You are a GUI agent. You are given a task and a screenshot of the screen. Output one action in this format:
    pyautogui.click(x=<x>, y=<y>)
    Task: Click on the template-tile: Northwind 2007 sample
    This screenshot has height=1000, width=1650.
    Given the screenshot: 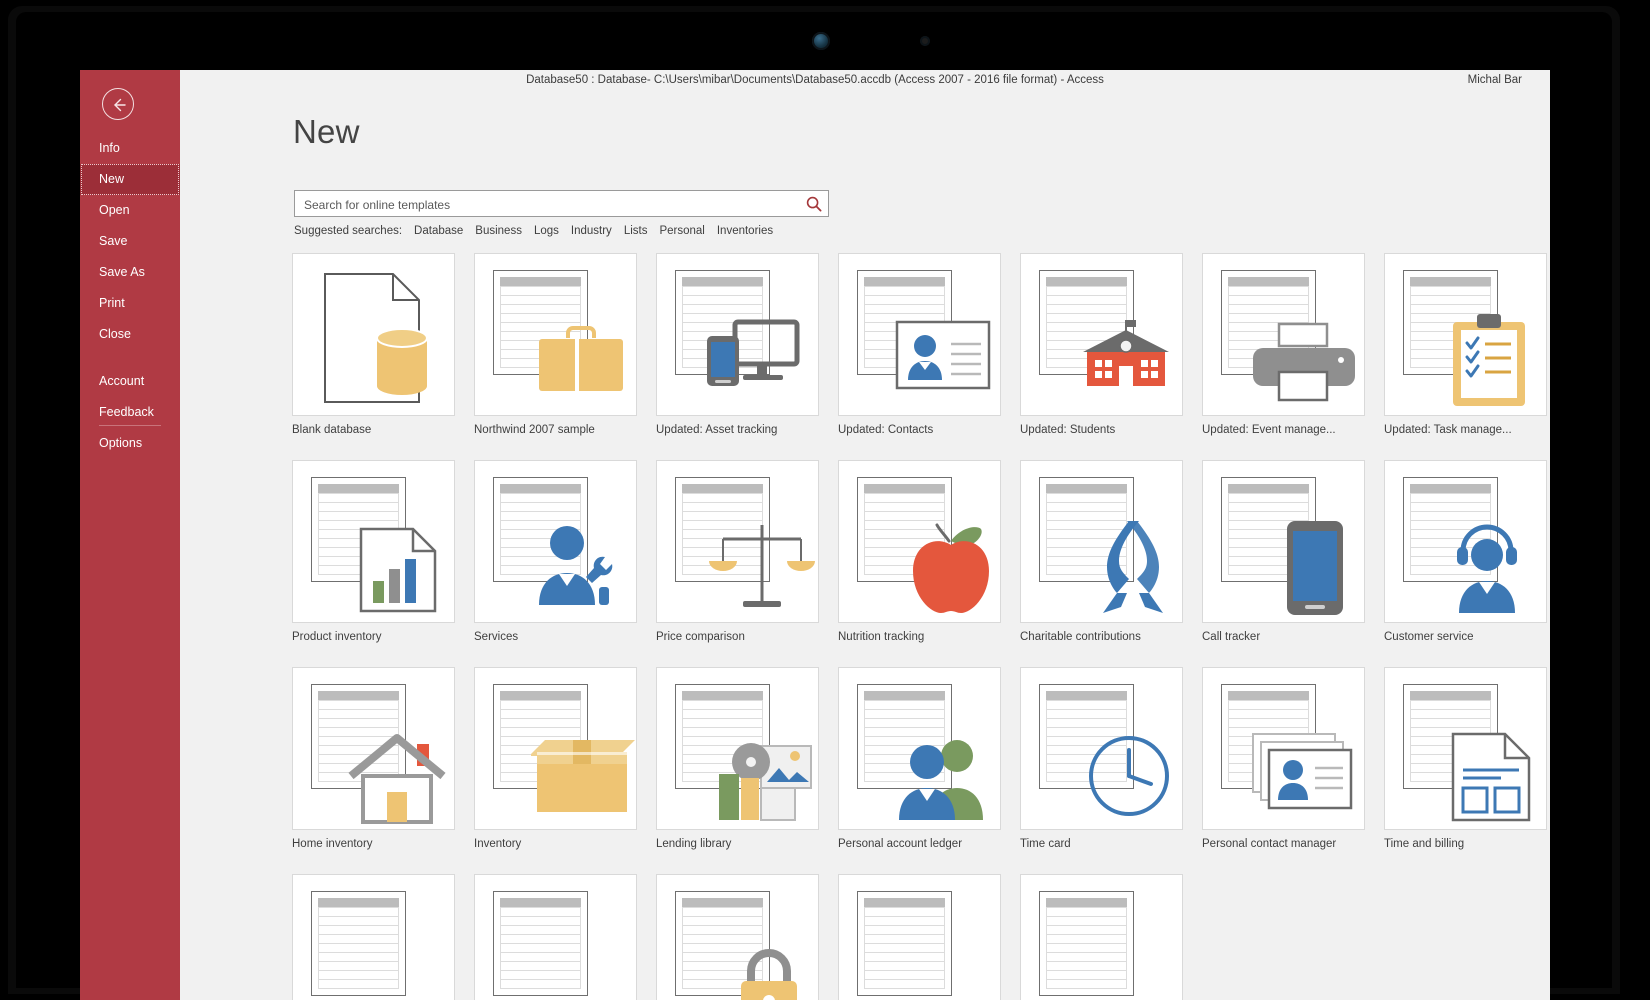 What is the action you would take?
    pyautogui.click(x=555, y=344)
    